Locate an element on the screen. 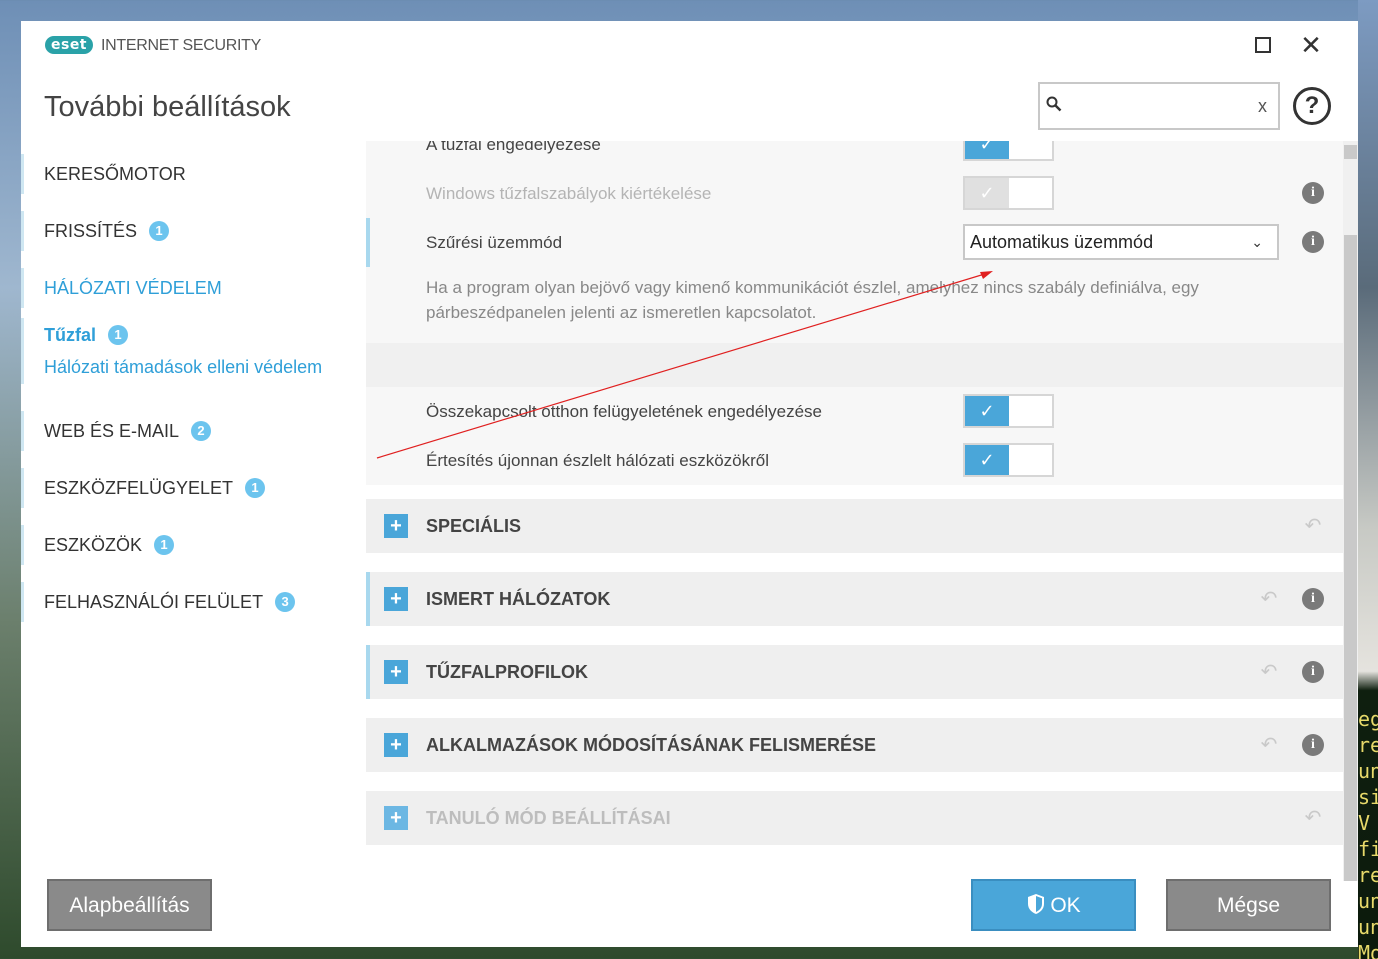 The image size is (1378, 959). sidebar-item-eszkozfelugyelet: ESZKÖZFELÜGYELET 1 is located at coordinates (191, 488).